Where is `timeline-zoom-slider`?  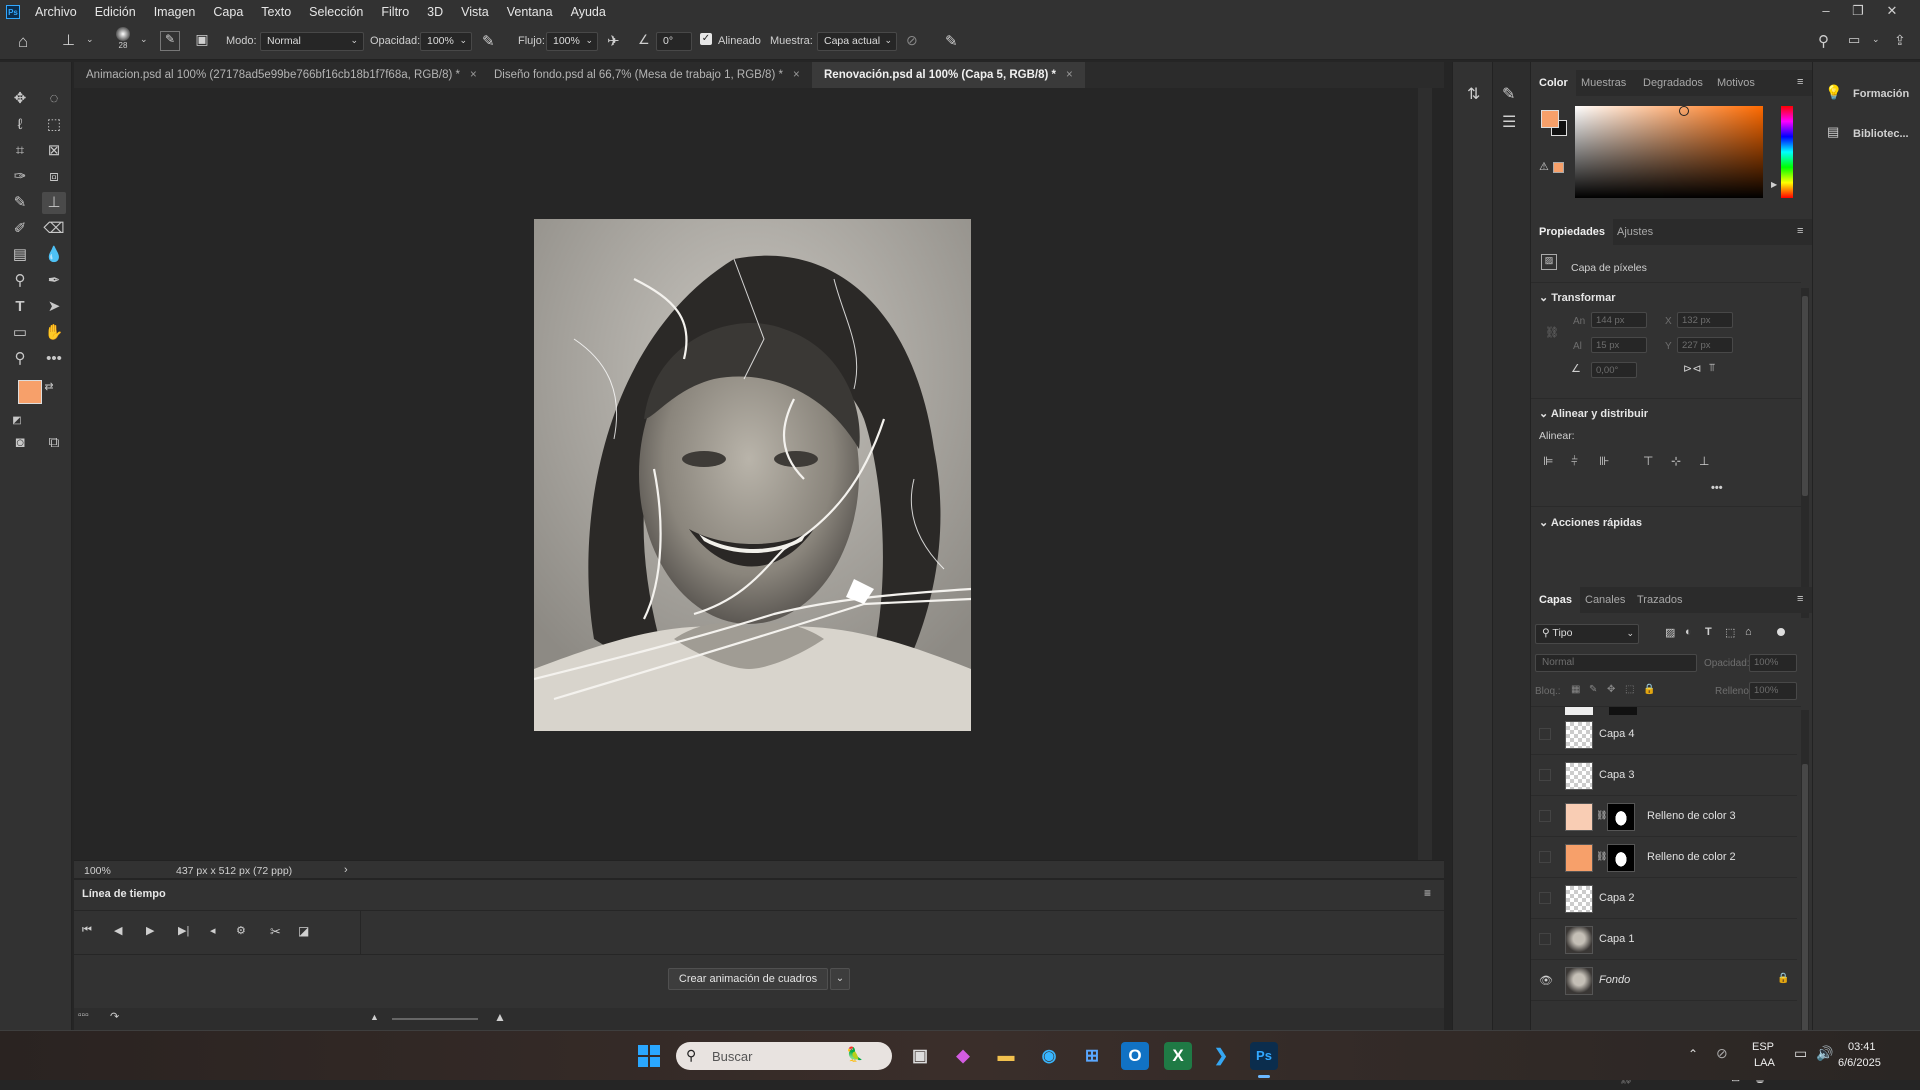
timeline-zoom-slider is located at coordinates (435, 1019).